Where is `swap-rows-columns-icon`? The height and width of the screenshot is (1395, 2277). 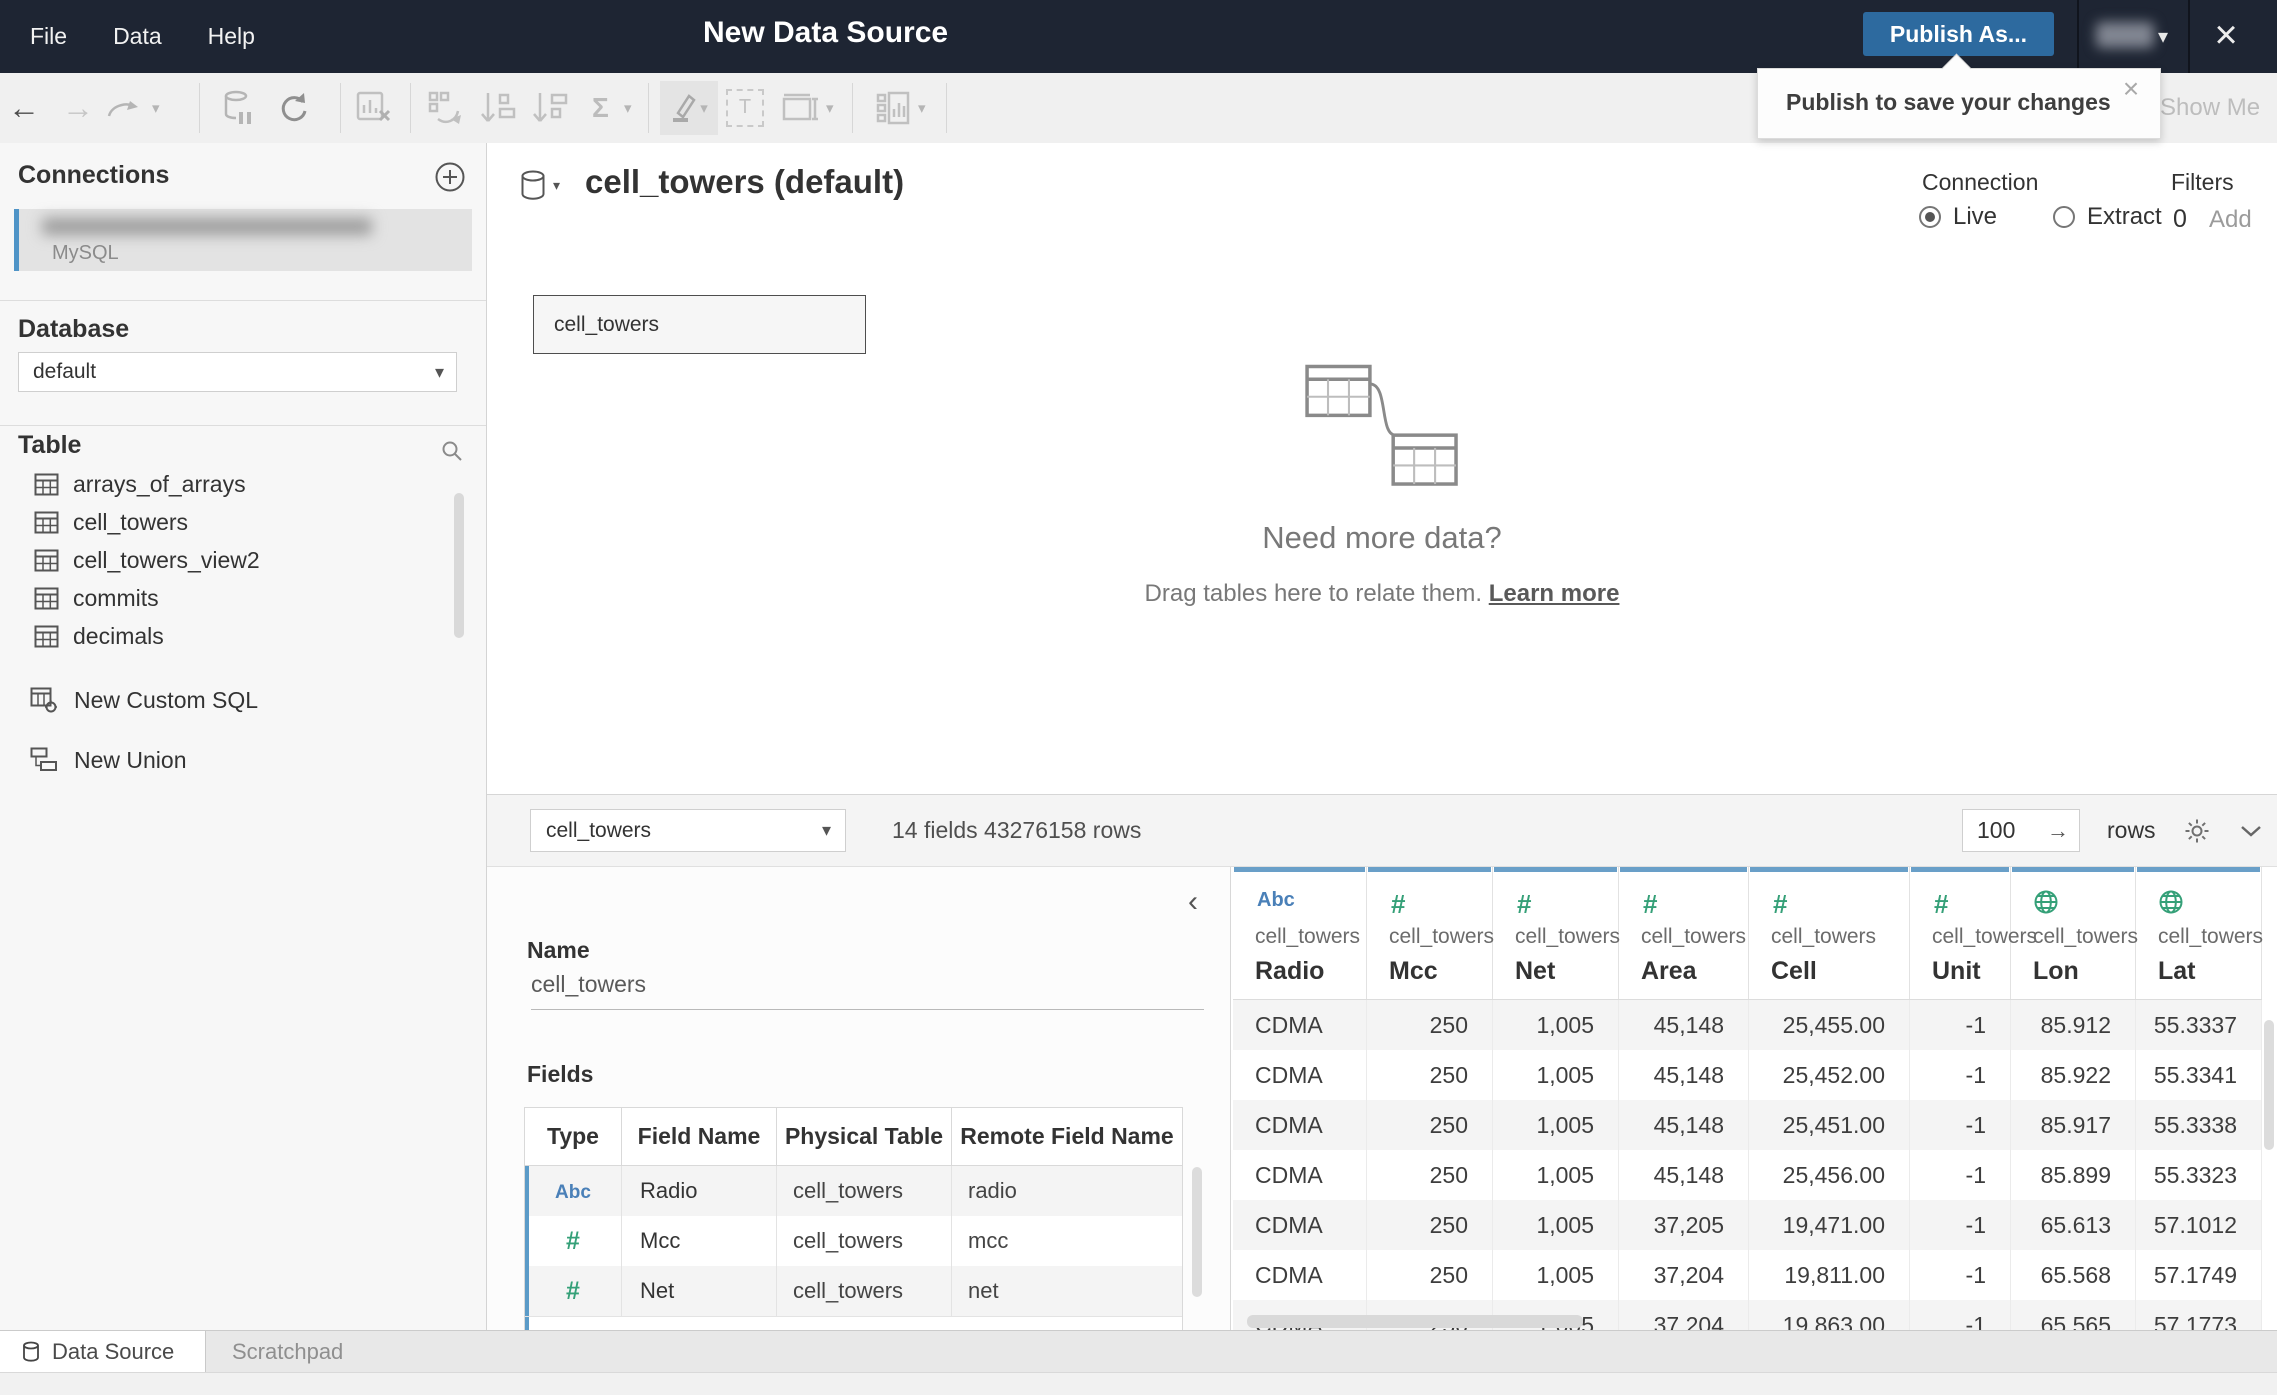
swap-rows-columns-icon is located at coordinates (447, 108).